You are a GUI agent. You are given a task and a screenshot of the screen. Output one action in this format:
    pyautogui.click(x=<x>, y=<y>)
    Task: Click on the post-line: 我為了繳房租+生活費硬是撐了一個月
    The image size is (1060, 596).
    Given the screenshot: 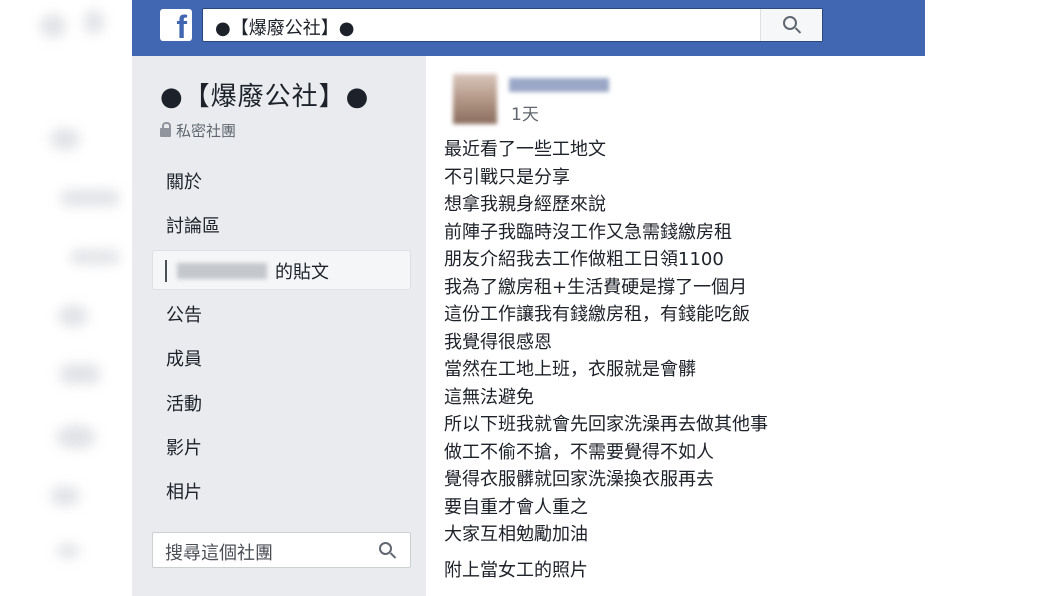 What is the action you would take?
    pyautogui.click(x=596, y=287)
    